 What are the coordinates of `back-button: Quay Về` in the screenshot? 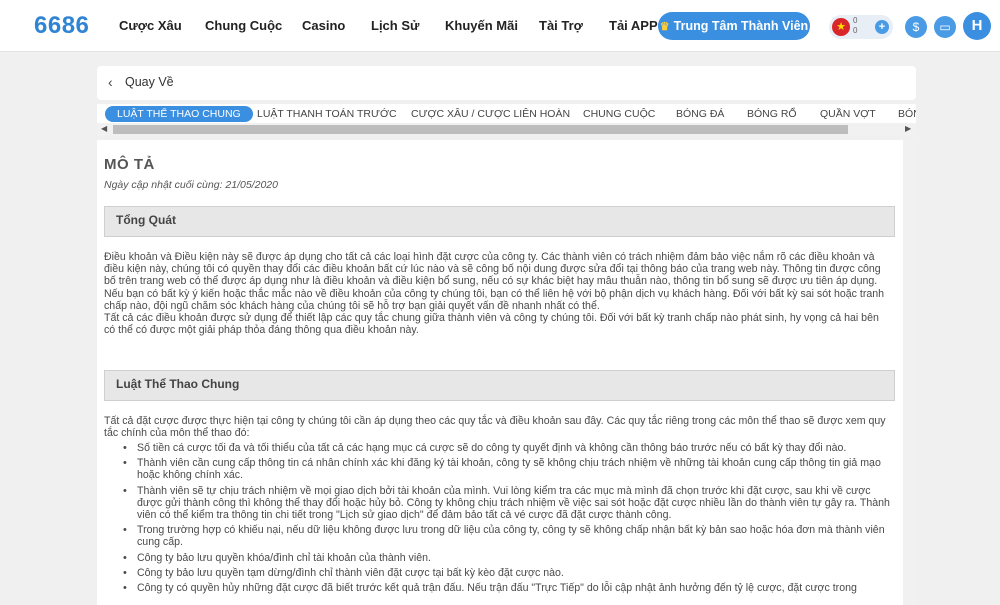 It's located at (149, 82).